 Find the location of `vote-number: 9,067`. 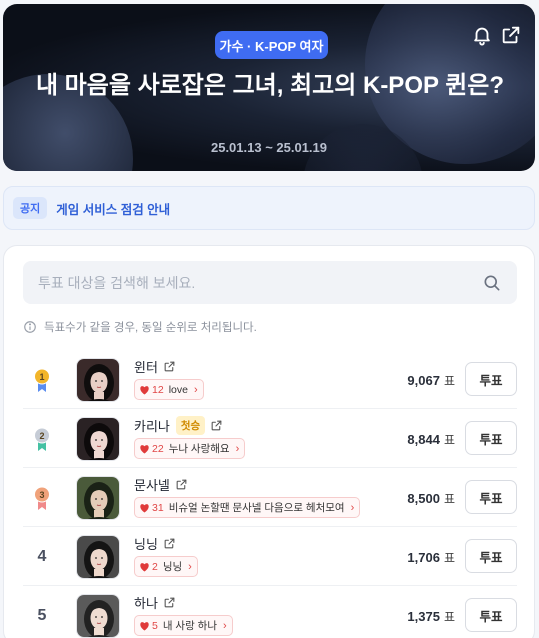

vote-number: 9,067 is located at coordinates (423, 380).